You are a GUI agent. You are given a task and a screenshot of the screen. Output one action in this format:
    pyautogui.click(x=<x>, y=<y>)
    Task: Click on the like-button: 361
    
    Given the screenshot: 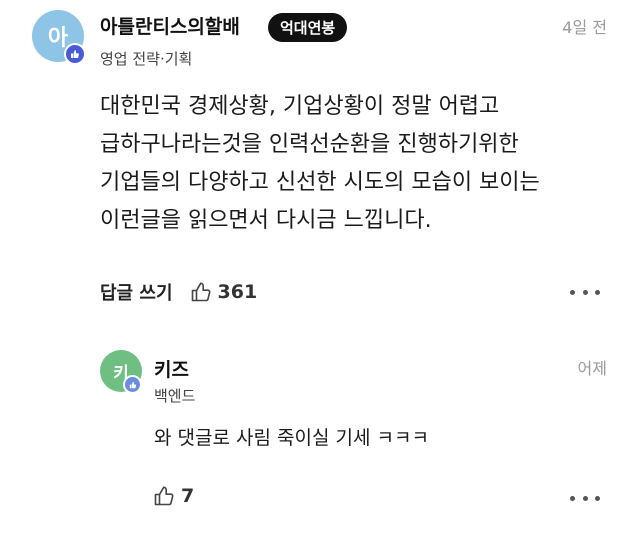 What is the action you would take?
    pyautogui.click(x=224, y=292)
    